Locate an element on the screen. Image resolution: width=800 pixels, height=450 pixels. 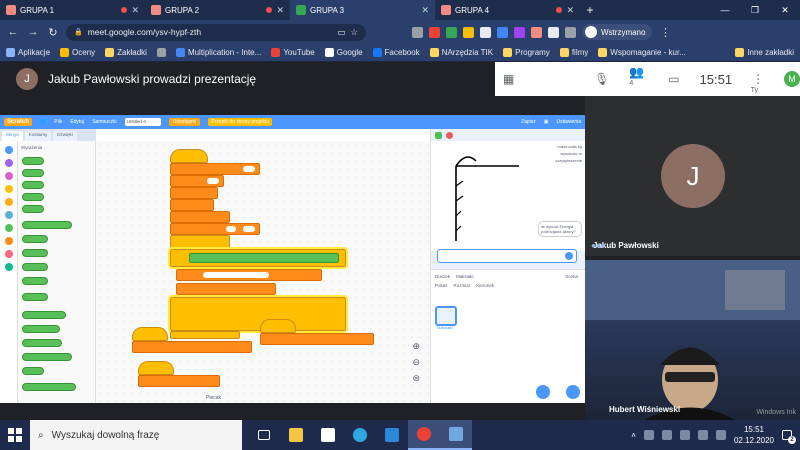
star-icon: ☆ is located at coordinates (354, 32).